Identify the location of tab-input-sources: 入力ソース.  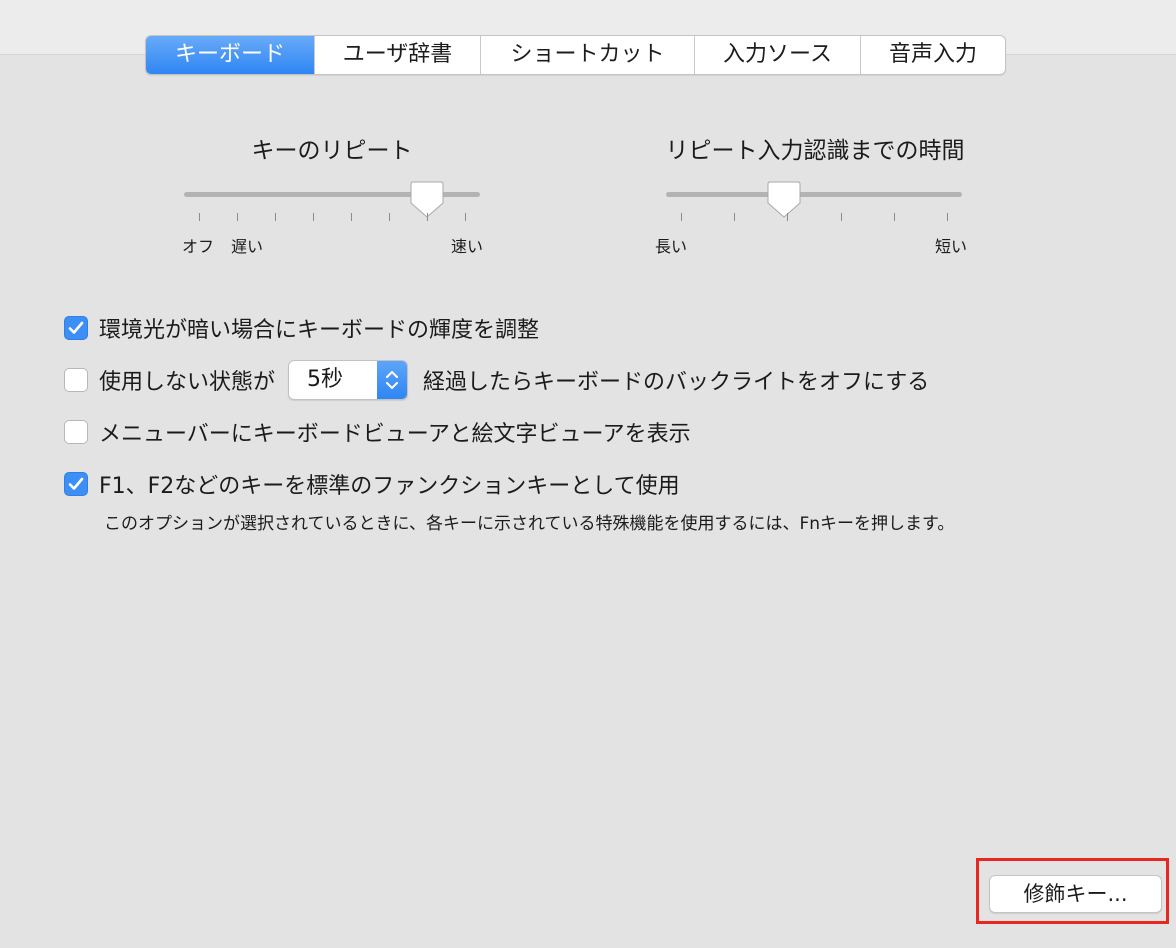
(778, 55).